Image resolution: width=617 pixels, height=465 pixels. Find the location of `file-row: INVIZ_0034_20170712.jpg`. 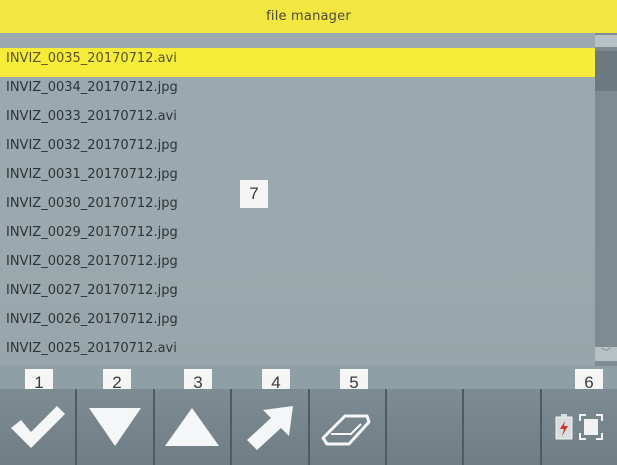

file-row: INVIZ_0034_20170712.jpg is located at coordinates (297, 91).